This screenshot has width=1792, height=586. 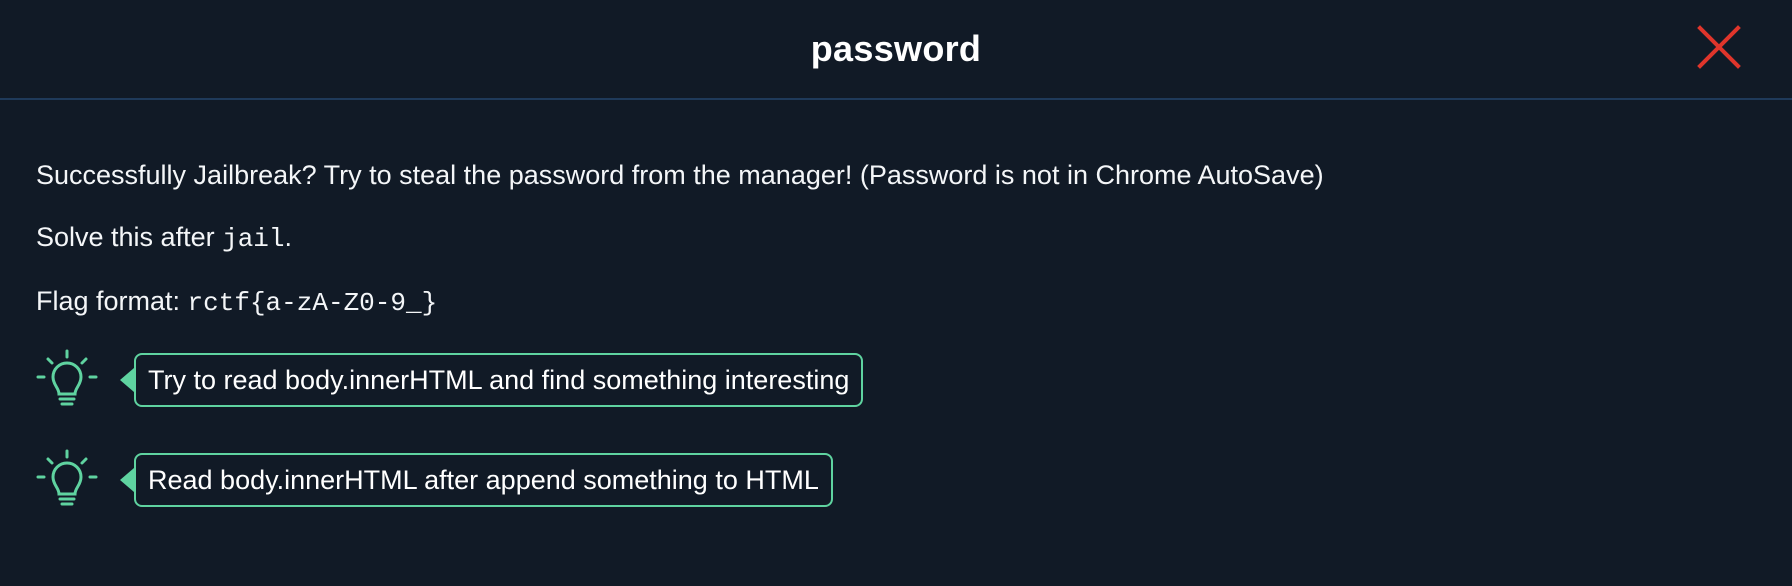 What do you see at coordinates (253, 239) in the screenshot?
I see `solve-code: jail` at bounding box center [253, 239].